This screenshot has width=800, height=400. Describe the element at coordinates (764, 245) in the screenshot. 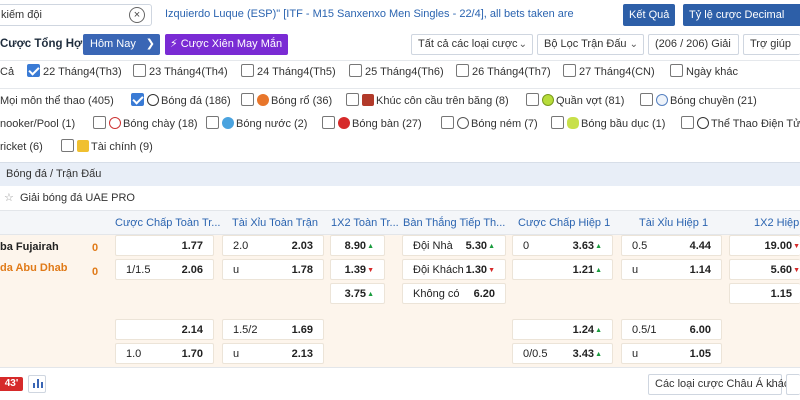

I see `odds-cell: 19.00` at that location.